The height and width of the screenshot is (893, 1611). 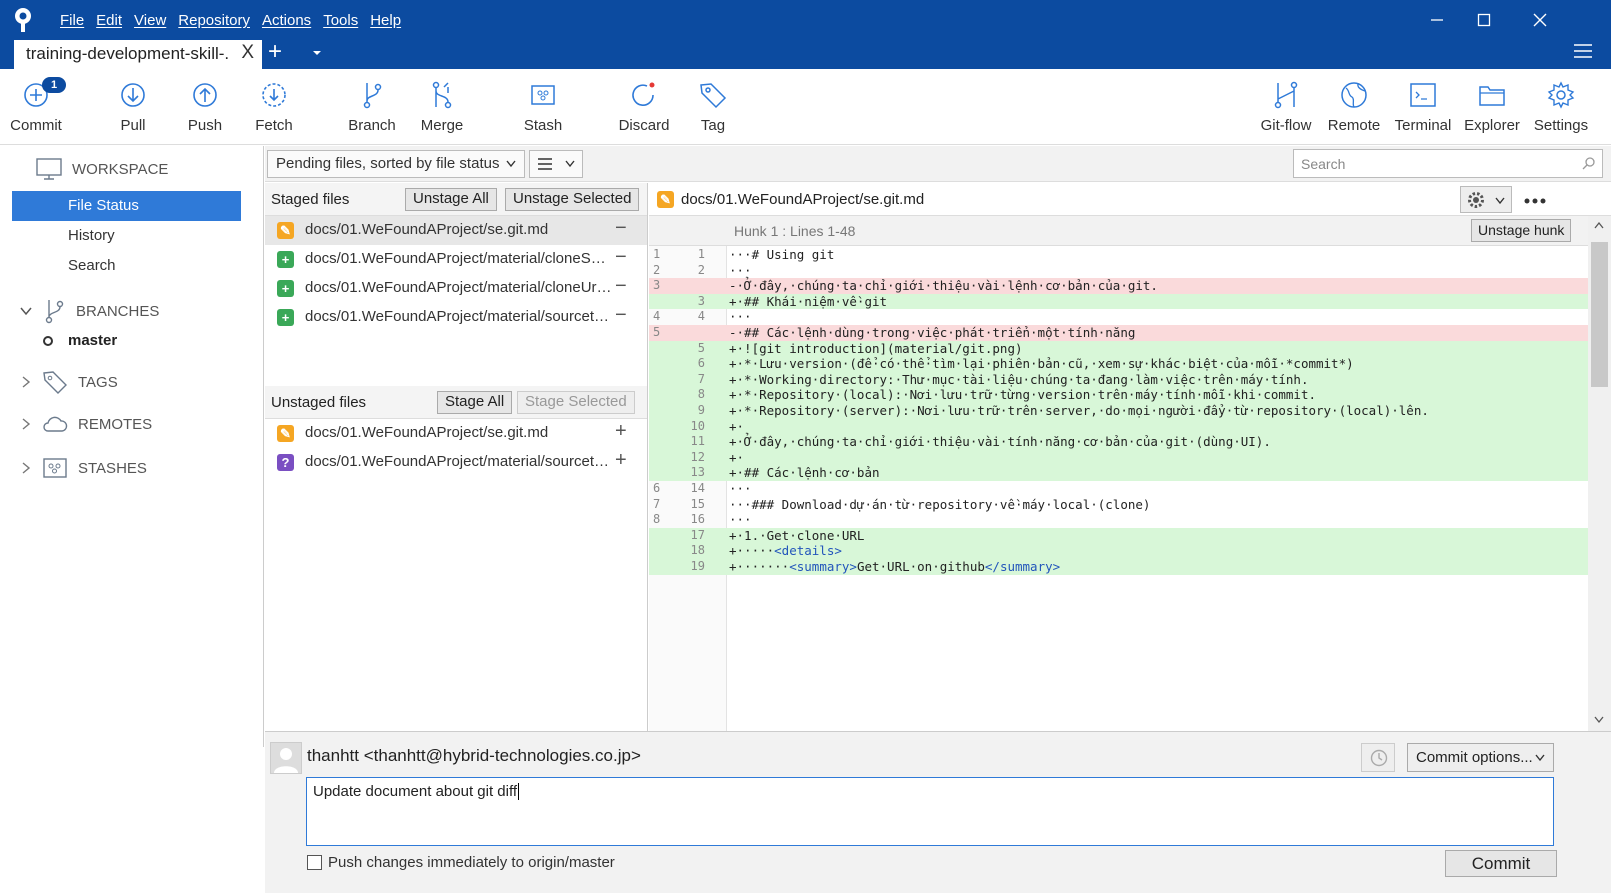 I want to click on tag-button: Tag, so click(x=713, y=107).